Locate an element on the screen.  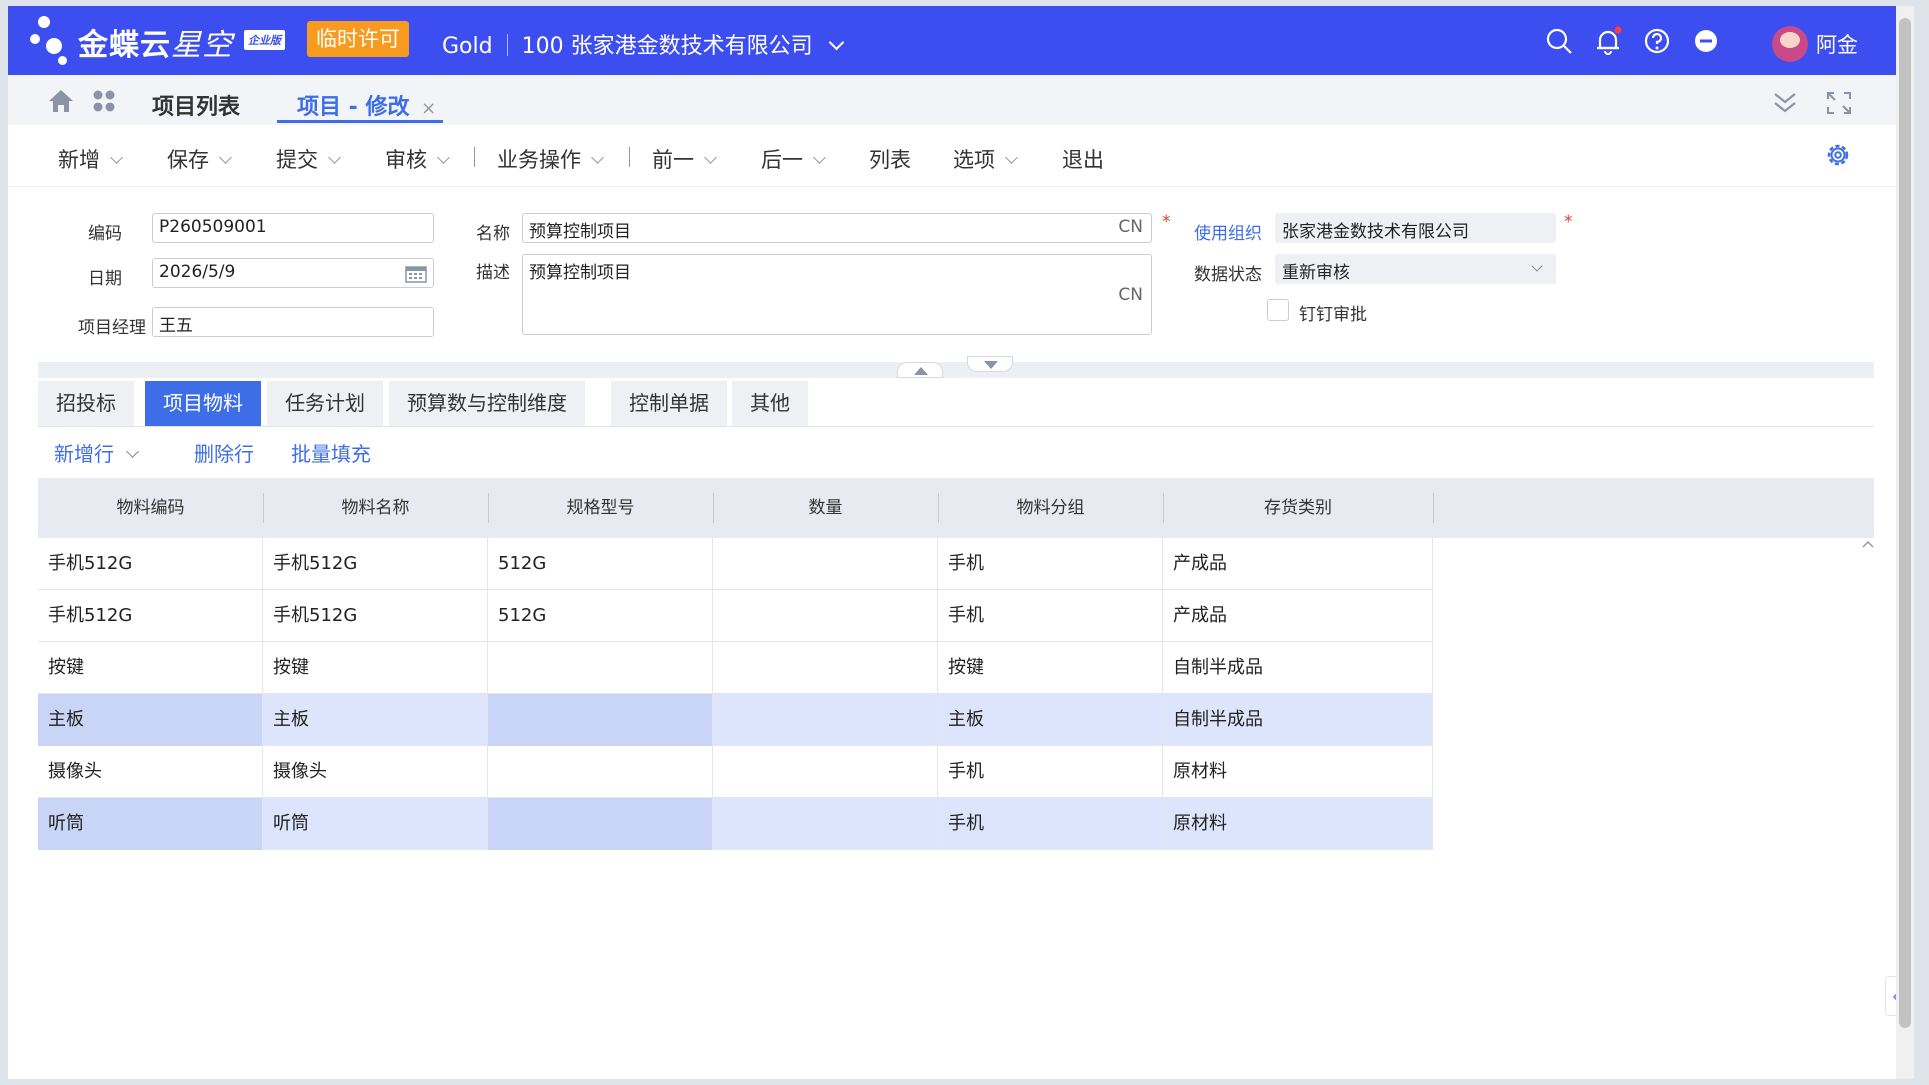
org-field: 张家港金数技术有限公司 is located at coordinates (1415, 228).